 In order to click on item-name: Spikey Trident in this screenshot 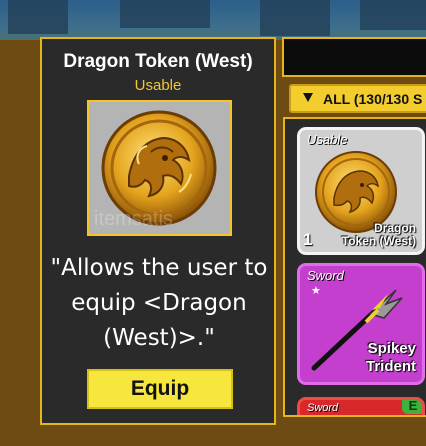, I will do `click(391, 358)`.